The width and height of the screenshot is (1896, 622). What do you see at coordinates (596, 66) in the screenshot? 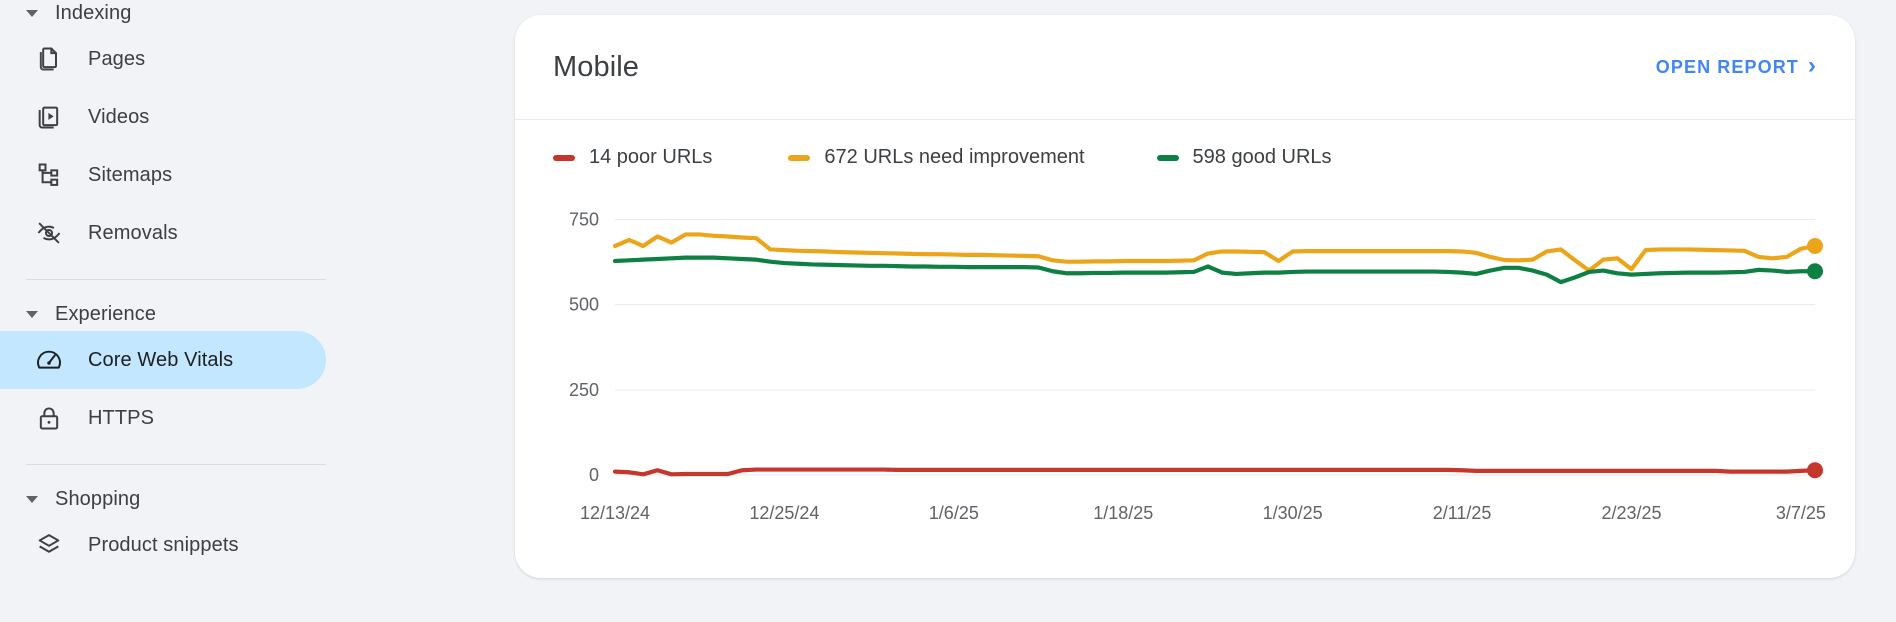
I see `page-title: Mobile` at bounding box center [596, 66].